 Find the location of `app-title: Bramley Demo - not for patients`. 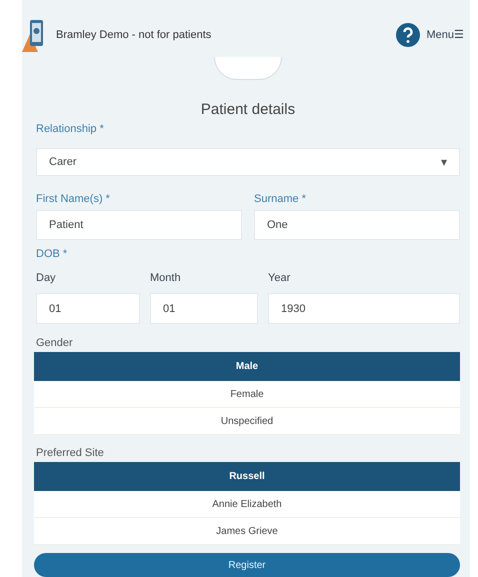

app-title: Bramley Demo - not for patients is located at coordinates (134, 34).